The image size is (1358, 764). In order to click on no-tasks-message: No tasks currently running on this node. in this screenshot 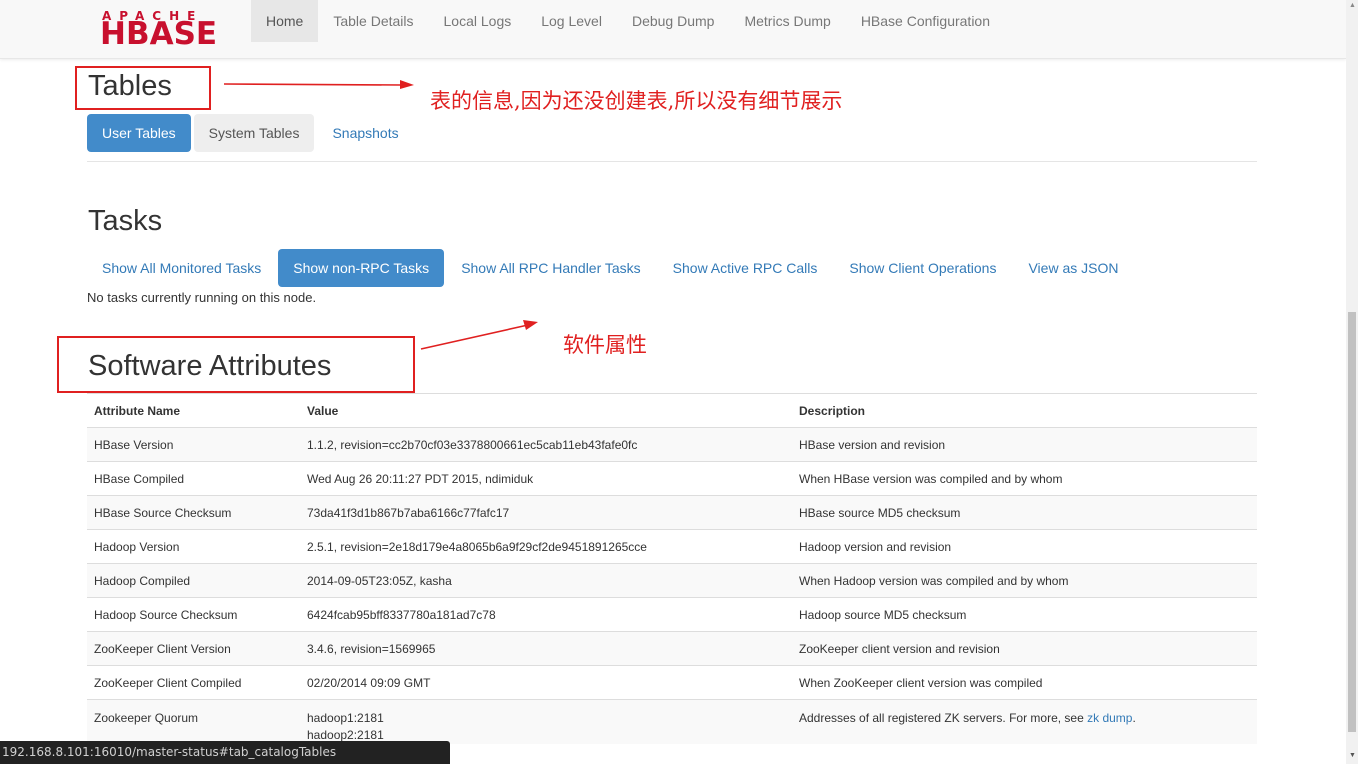, I will do `click(202, 297)`.